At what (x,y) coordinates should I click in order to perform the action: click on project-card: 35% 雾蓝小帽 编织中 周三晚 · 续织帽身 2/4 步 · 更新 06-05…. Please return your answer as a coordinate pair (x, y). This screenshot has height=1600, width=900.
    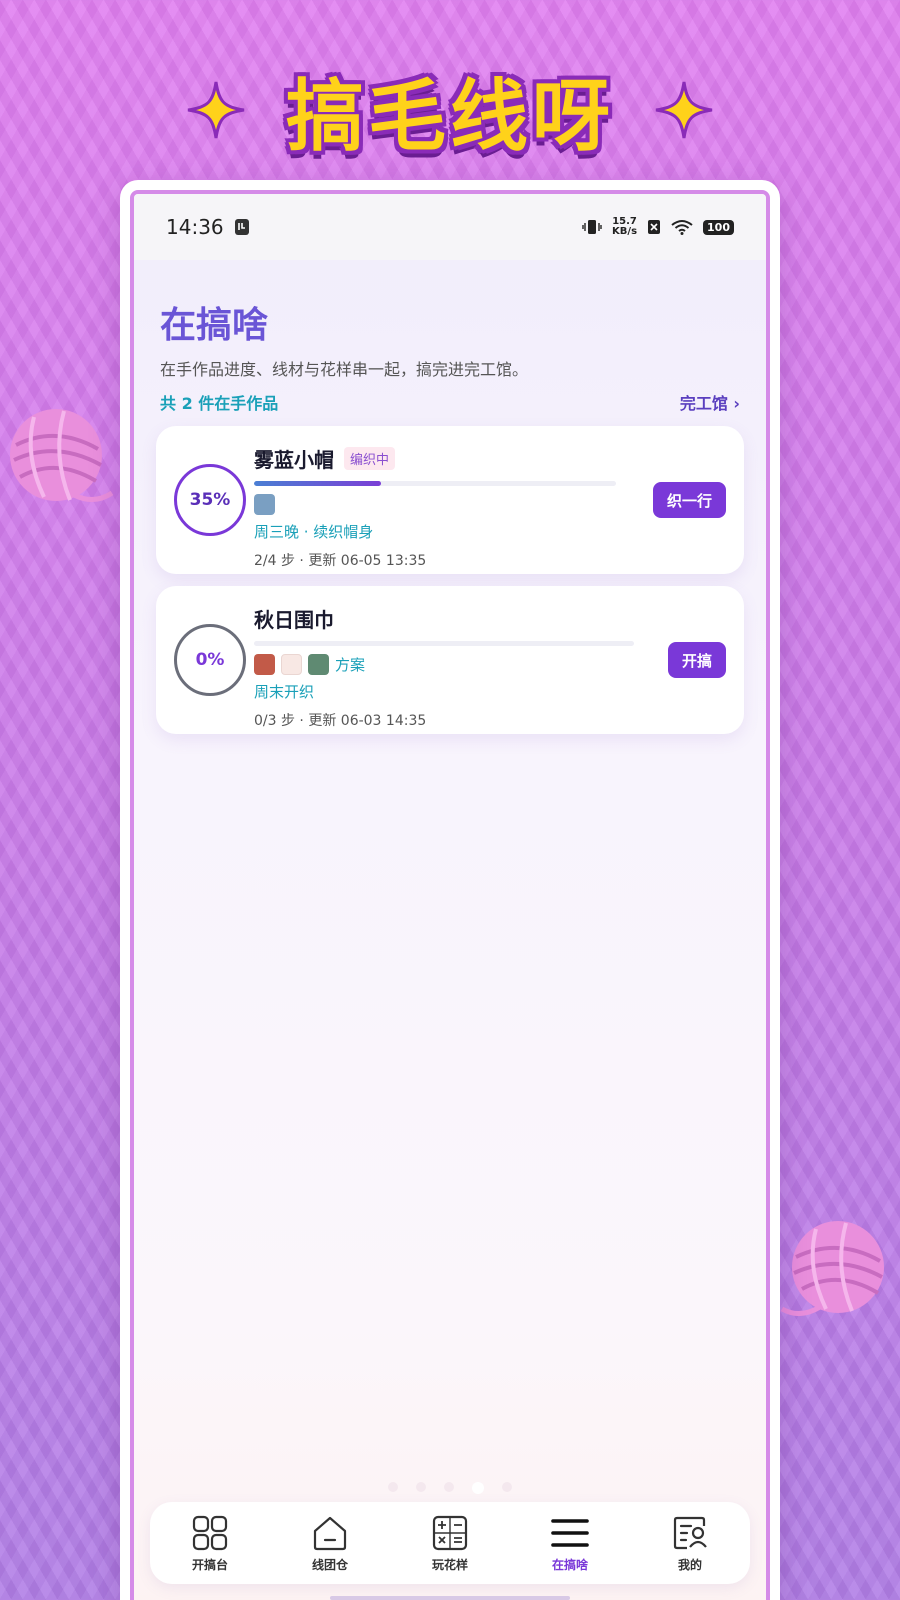
    Looking at the image, I should click on (450, 500).